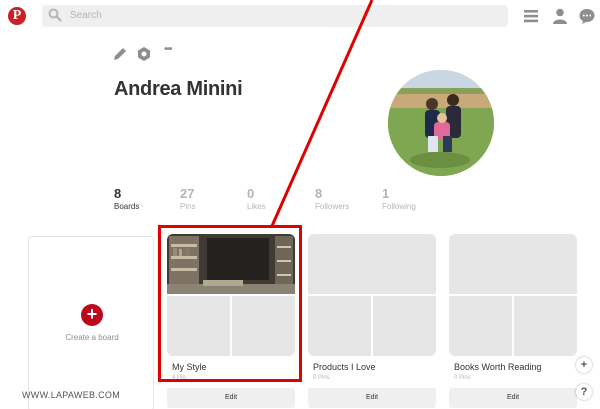  Describe the element at coordinates (322, 113) in the screenshot. I see `annotation-arrow-line` at that location.